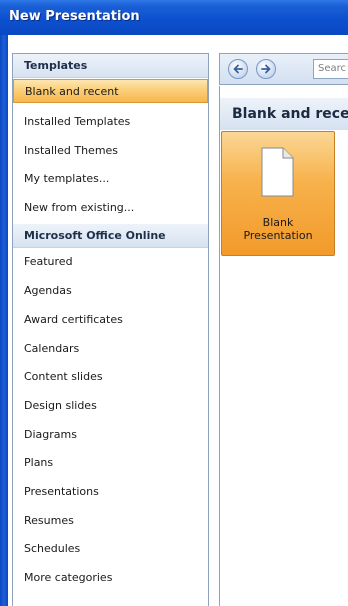 The height and width of the screenshot is (606, 348). Describe the element at coordinates (110, 549) in the screenshot. I see `sidebar-item-schedules: Schedules` at that location.